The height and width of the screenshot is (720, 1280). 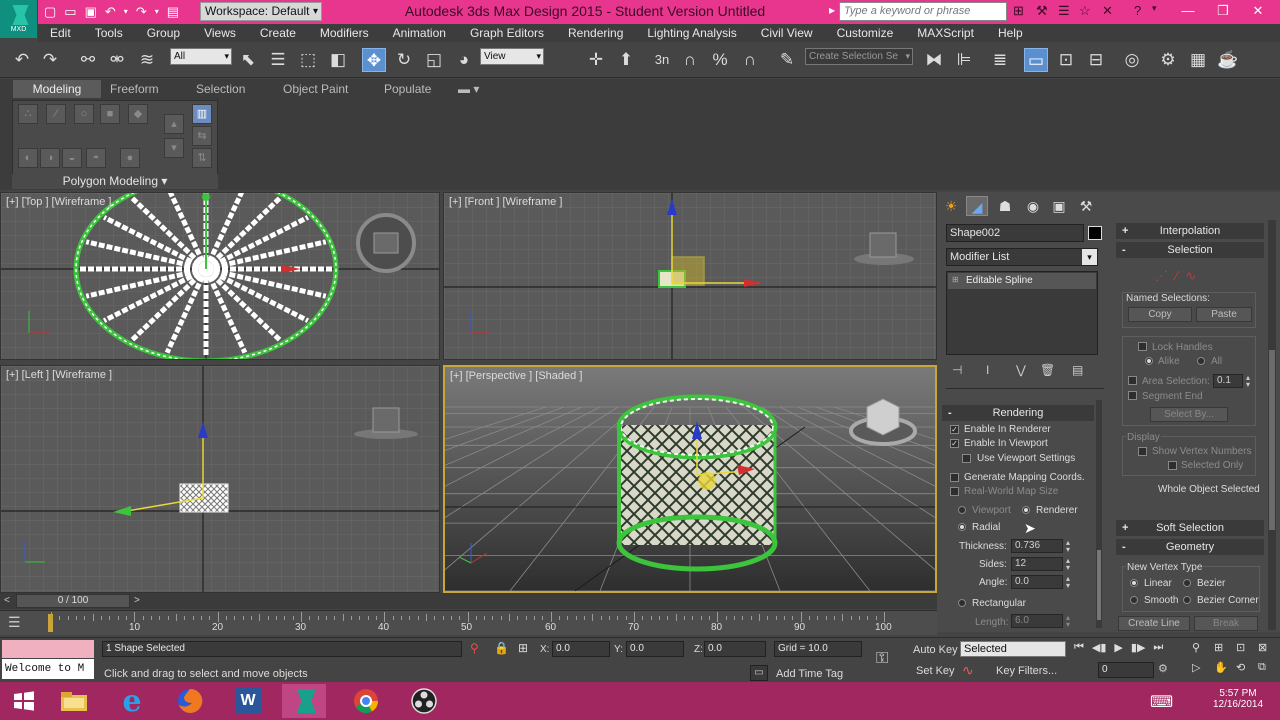 I want to click on undo-button: ↶, so click(x=22, y=60).